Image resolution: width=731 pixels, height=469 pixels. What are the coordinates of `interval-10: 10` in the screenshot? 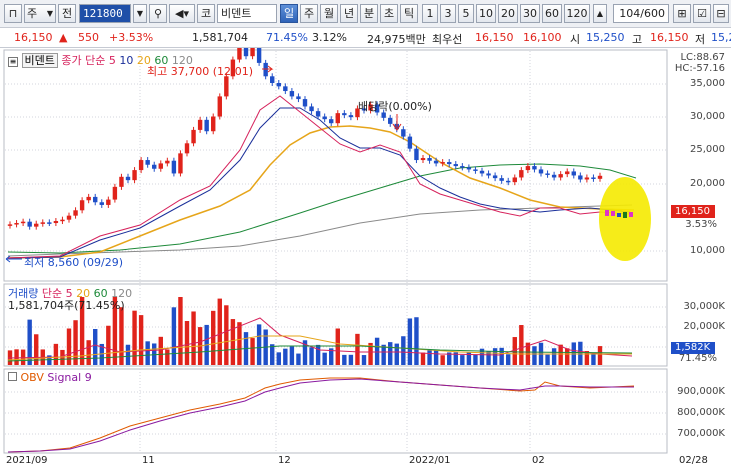 It's located at (486, 13).